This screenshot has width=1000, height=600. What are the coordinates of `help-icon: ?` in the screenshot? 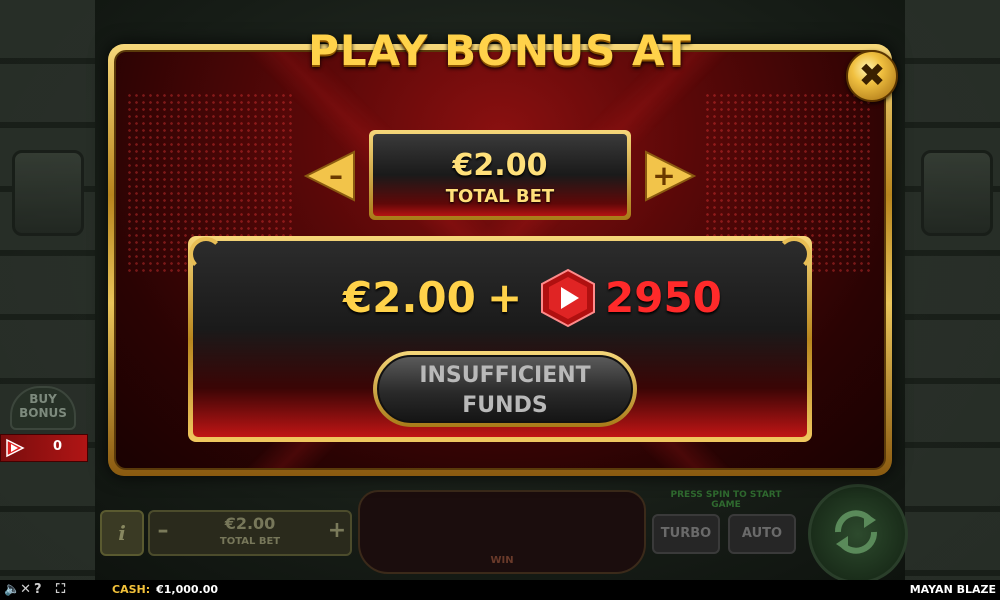 It's located at (38, 590).